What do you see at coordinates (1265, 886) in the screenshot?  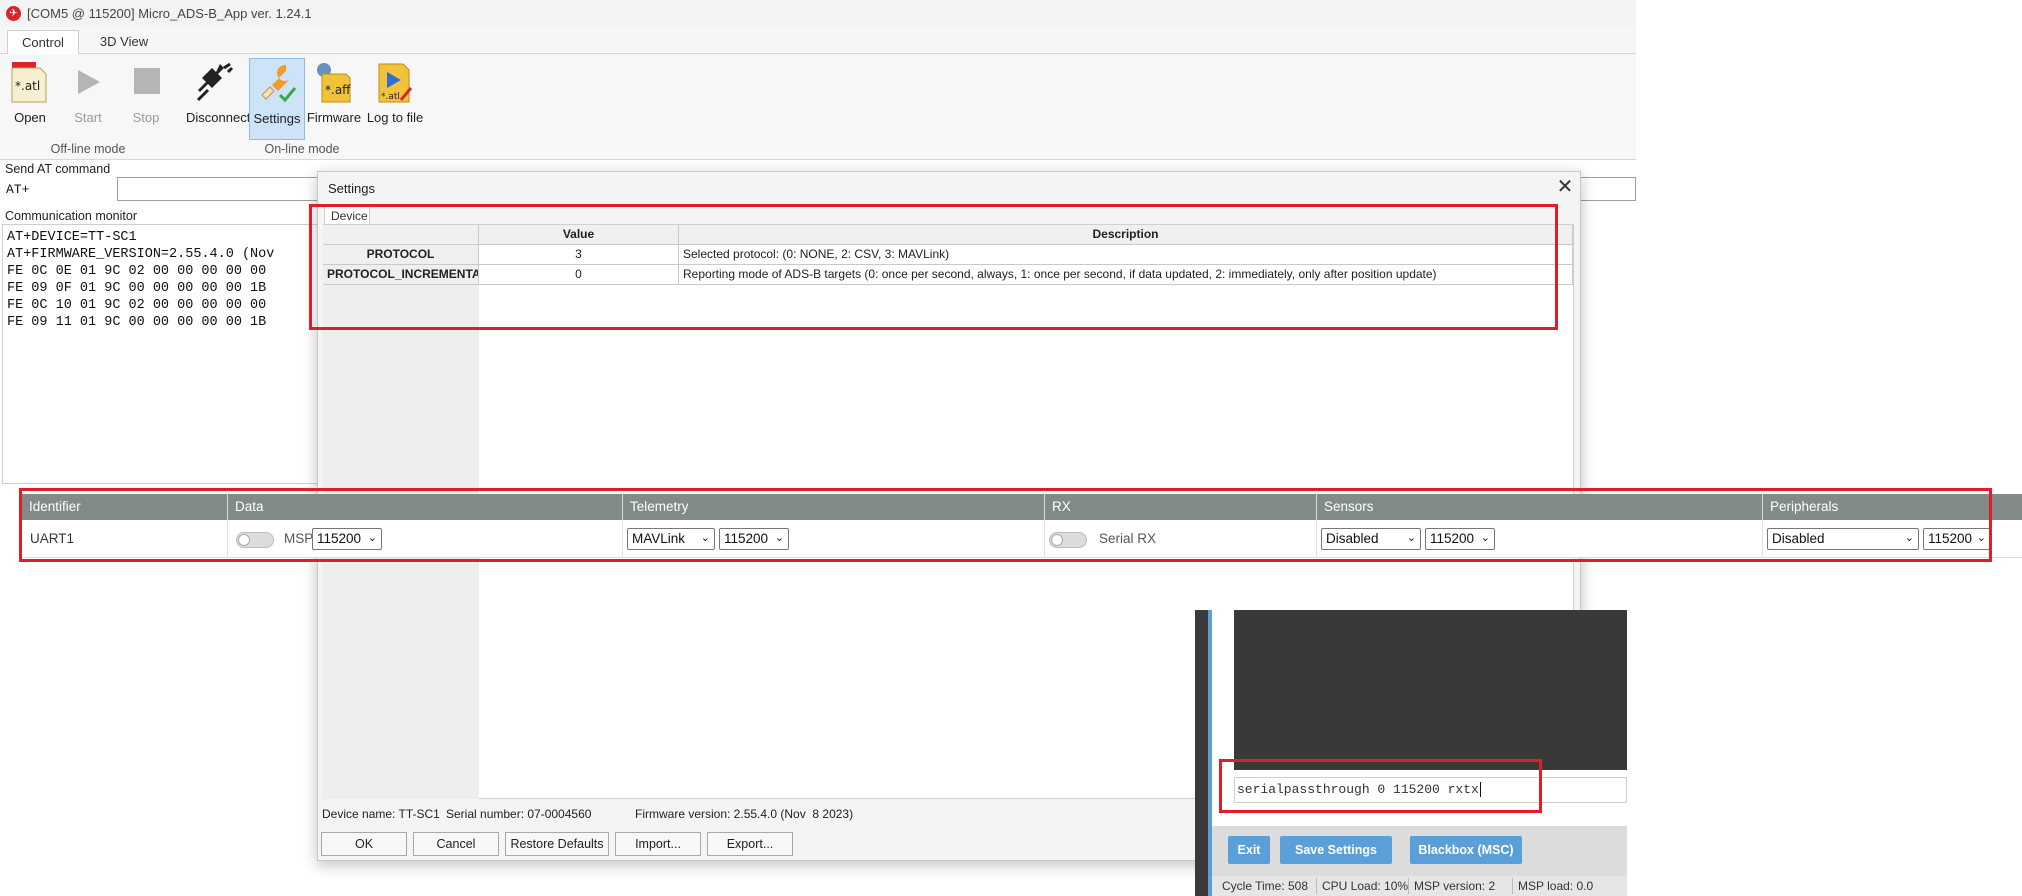 I see `cycle-time: Cycle Time: 508` at bounding box center [1265, 886].